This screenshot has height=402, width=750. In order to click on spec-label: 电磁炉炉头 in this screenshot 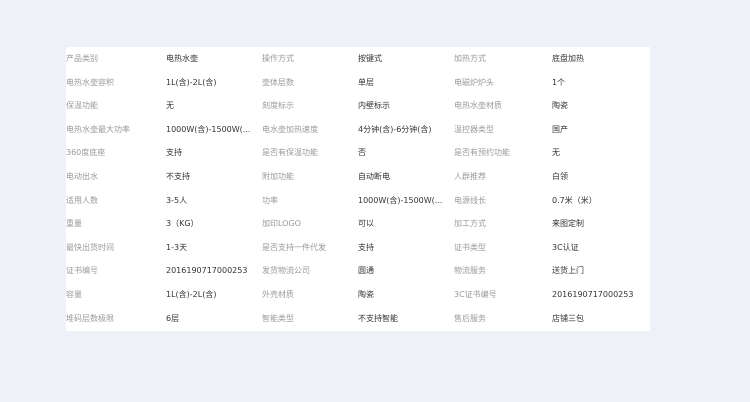, I will do `click(474, 82)`.